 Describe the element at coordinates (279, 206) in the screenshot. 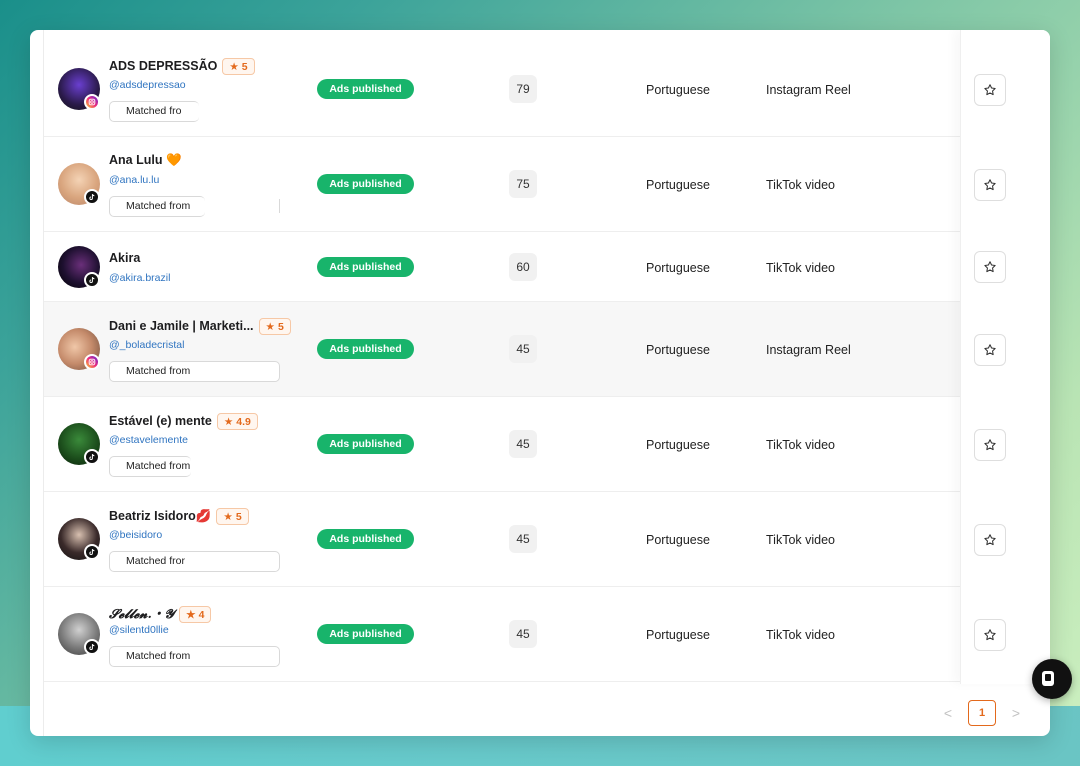

I see `chip-edge` at that location.